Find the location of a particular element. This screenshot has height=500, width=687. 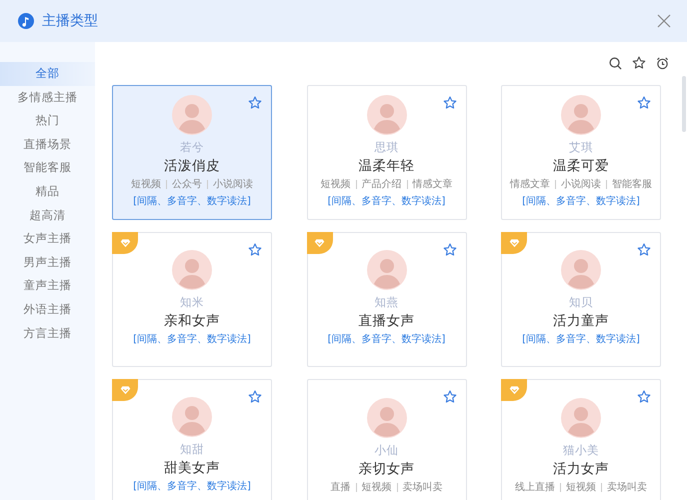

voice-style: 甜美女声 is located at coordinates (192, 468).